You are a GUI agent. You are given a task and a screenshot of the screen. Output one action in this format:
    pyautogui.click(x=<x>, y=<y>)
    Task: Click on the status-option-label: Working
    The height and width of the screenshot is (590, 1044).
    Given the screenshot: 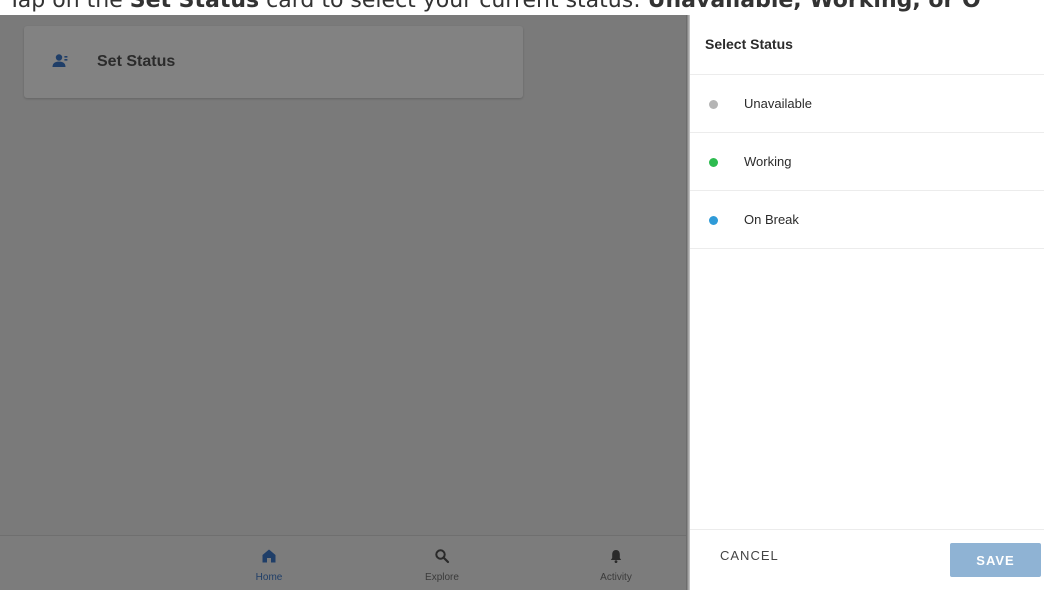 What is the action you would take?
    pyautogui.click(x=768, y=161)
    